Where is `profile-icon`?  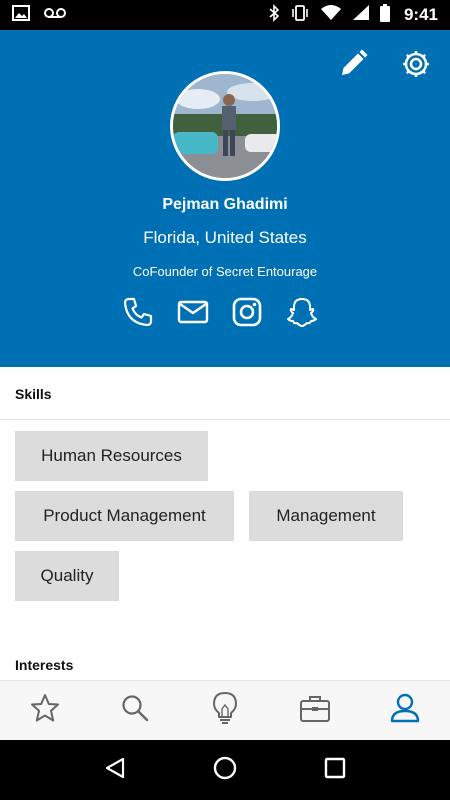 profile-icon is located at coordinates (405, 710).